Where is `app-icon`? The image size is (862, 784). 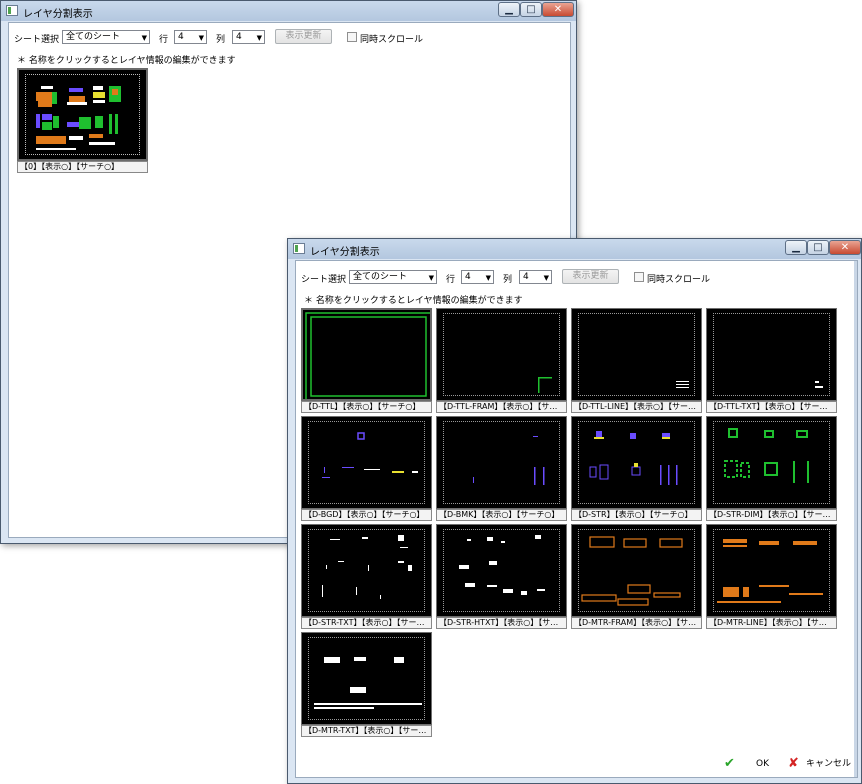
app-icon is located at coordinates (12, 10).